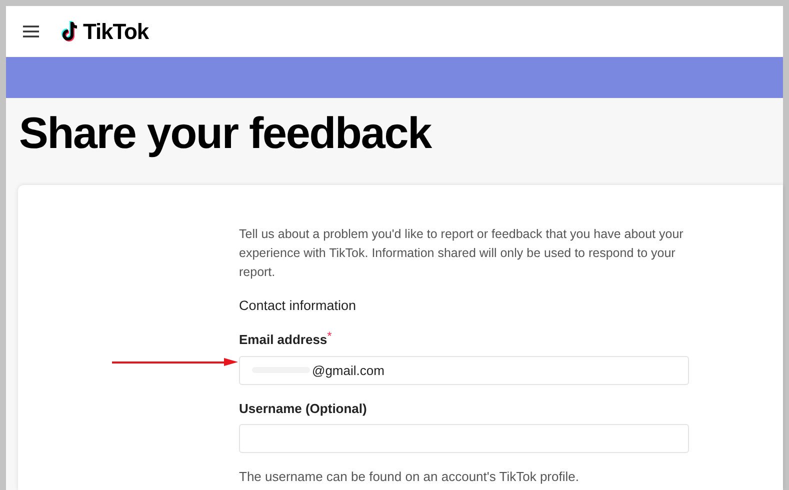 This screenshot has height=490, width=789. What do you see at coordinates (464, 439) in the screenshot?
I see `input-field` at bounding box center [464, 439].